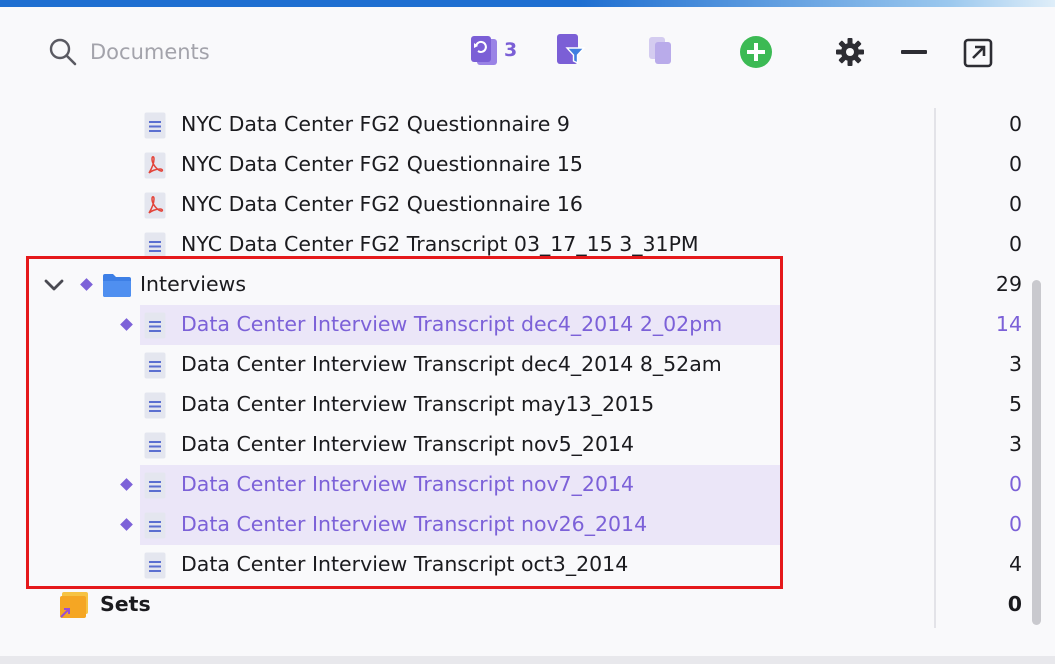 The height and width of the screenshot is (664, 1055). I want to click on chevron-down-icon, so click(54, 285).